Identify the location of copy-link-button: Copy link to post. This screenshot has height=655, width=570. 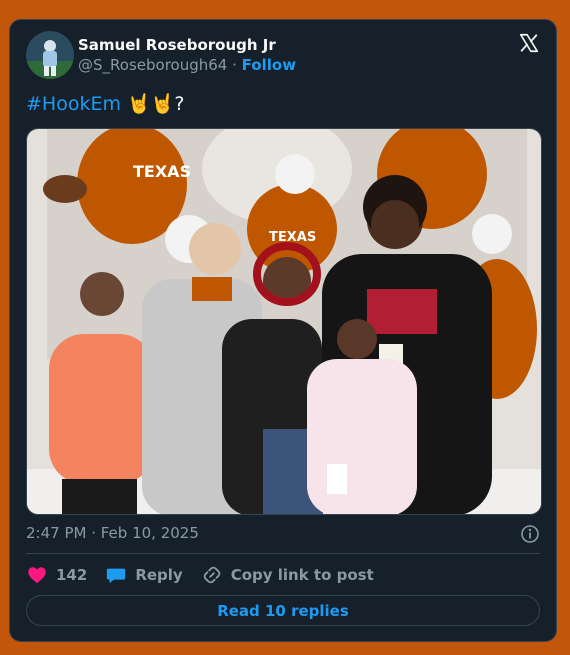
(287, 575).